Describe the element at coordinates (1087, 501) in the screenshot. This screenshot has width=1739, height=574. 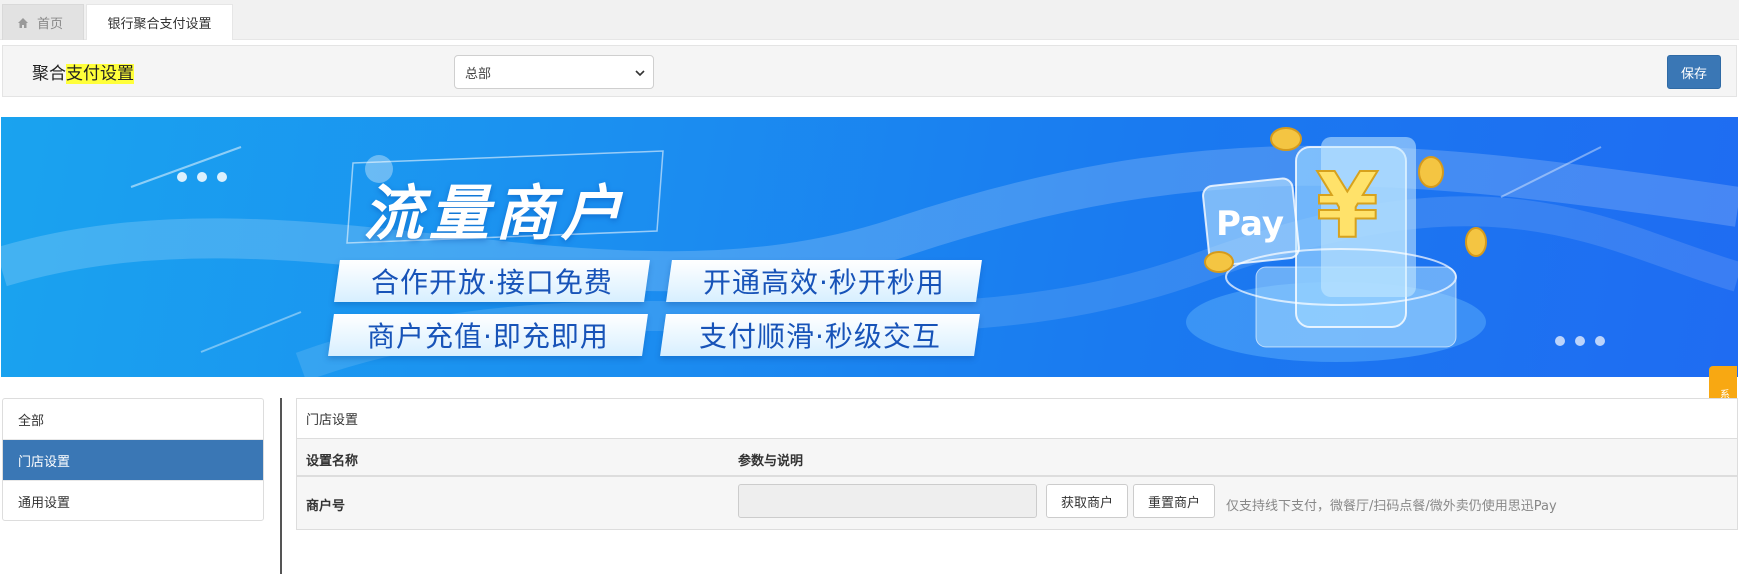
I see `fetch-merchant-button: 获取商户` at that location.